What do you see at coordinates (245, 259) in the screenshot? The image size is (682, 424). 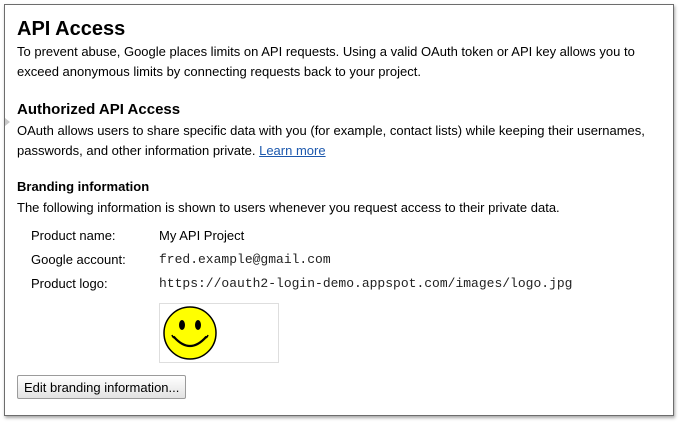 I see `google-account-value: fred.example@gmail.com` at bounding box center [245, 259].